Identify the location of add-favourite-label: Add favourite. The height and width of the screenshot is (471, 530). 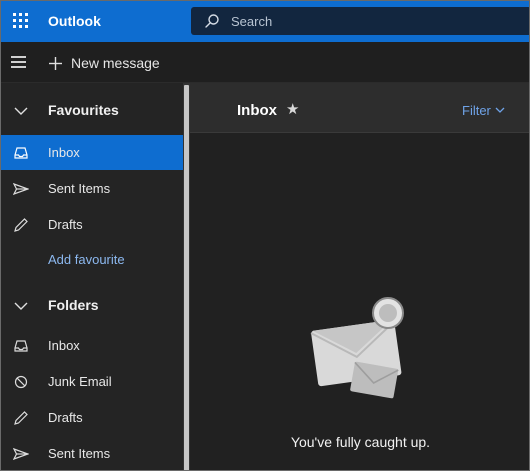
(86, 259).